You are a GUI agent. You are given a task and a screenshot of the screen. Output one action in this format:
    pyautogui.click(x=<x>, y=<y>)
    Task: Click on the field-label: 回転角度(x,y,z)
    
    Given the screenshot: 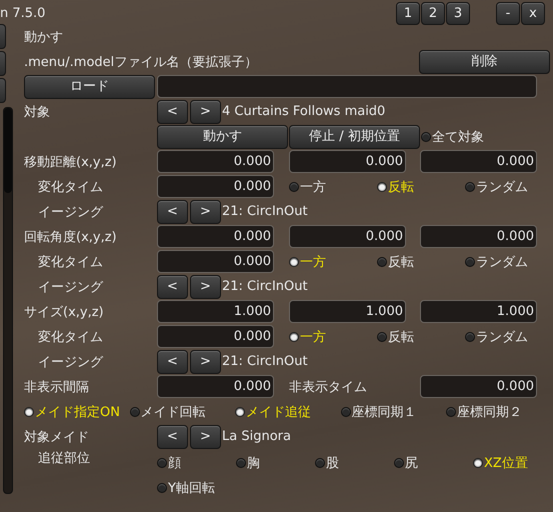 What is the action you would take?
    pyautogui.click(x=71, y=237)
    